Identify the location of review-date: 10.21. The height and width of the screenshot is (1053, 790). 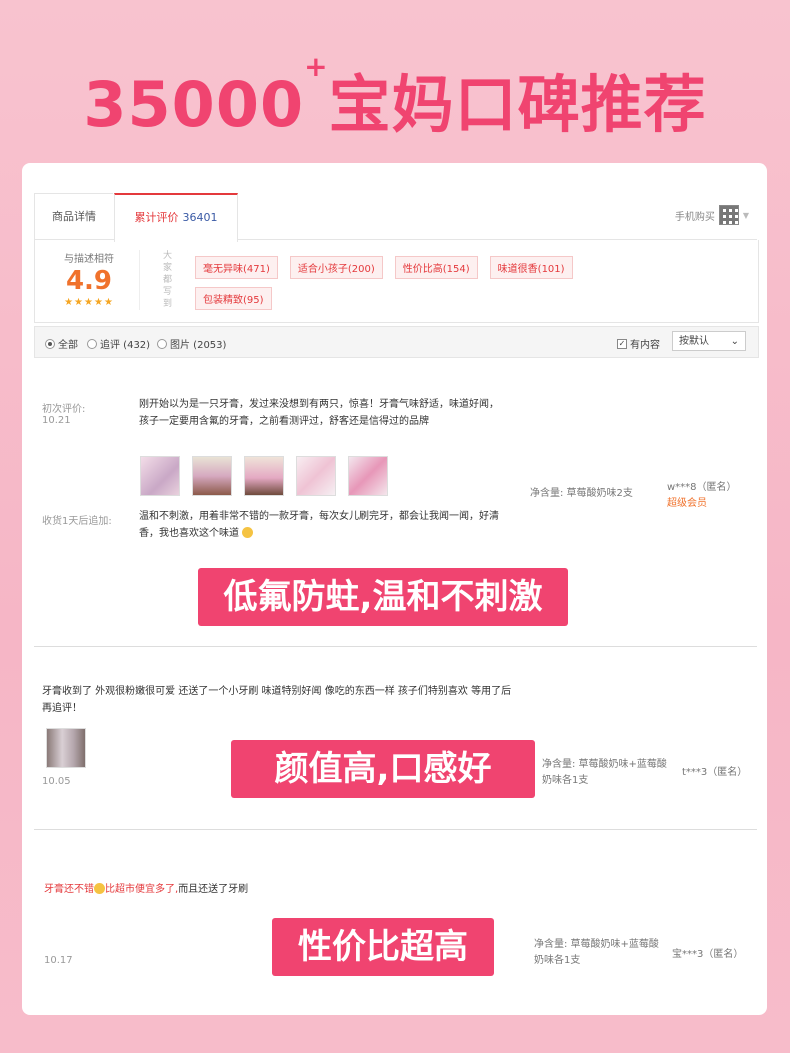
(56, 420).